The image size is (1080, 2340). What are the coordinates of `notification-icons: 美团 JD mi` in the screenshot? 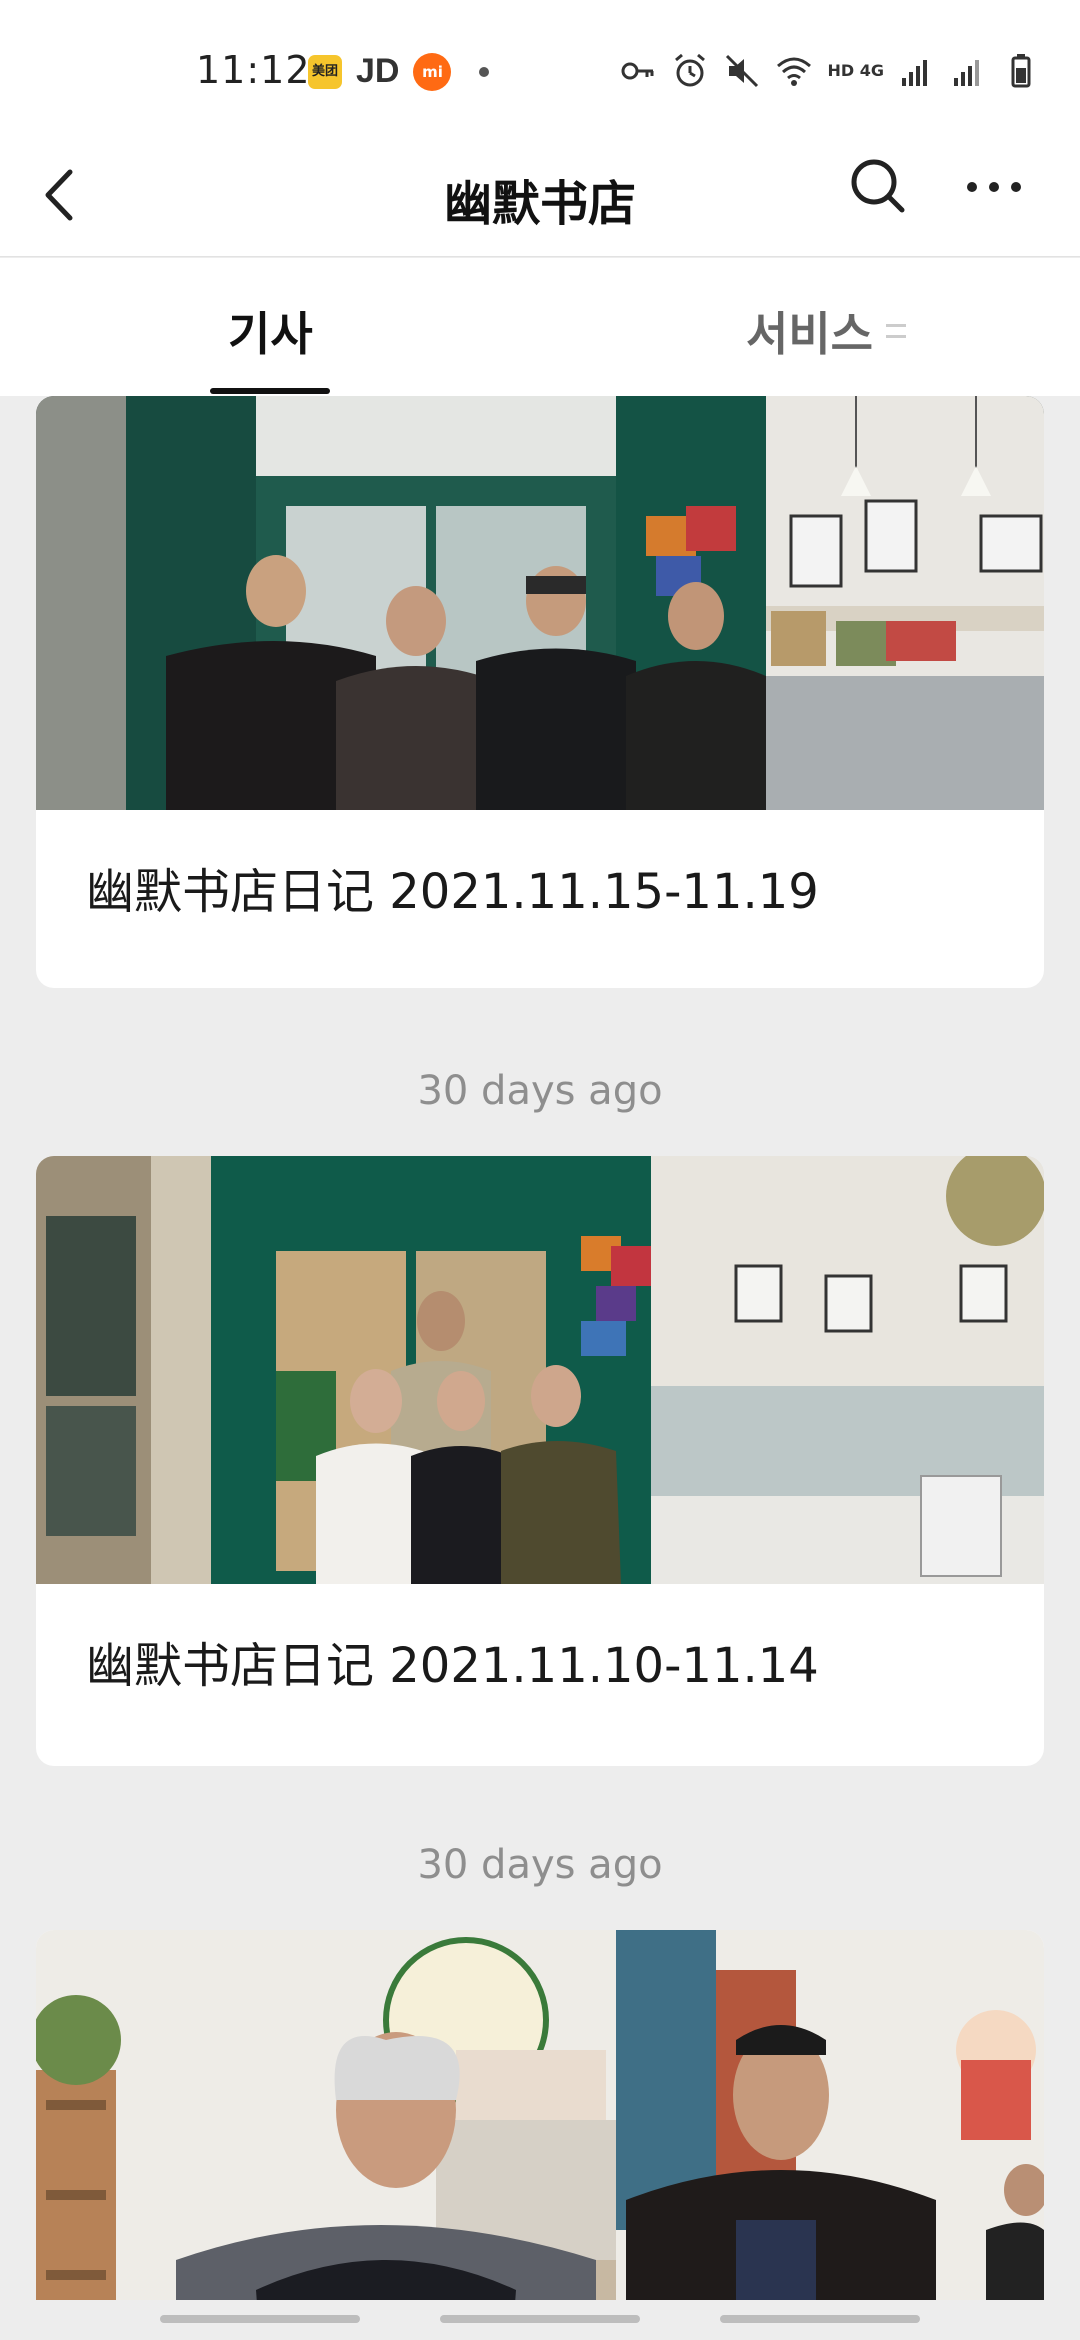 It's located at (399, 71).